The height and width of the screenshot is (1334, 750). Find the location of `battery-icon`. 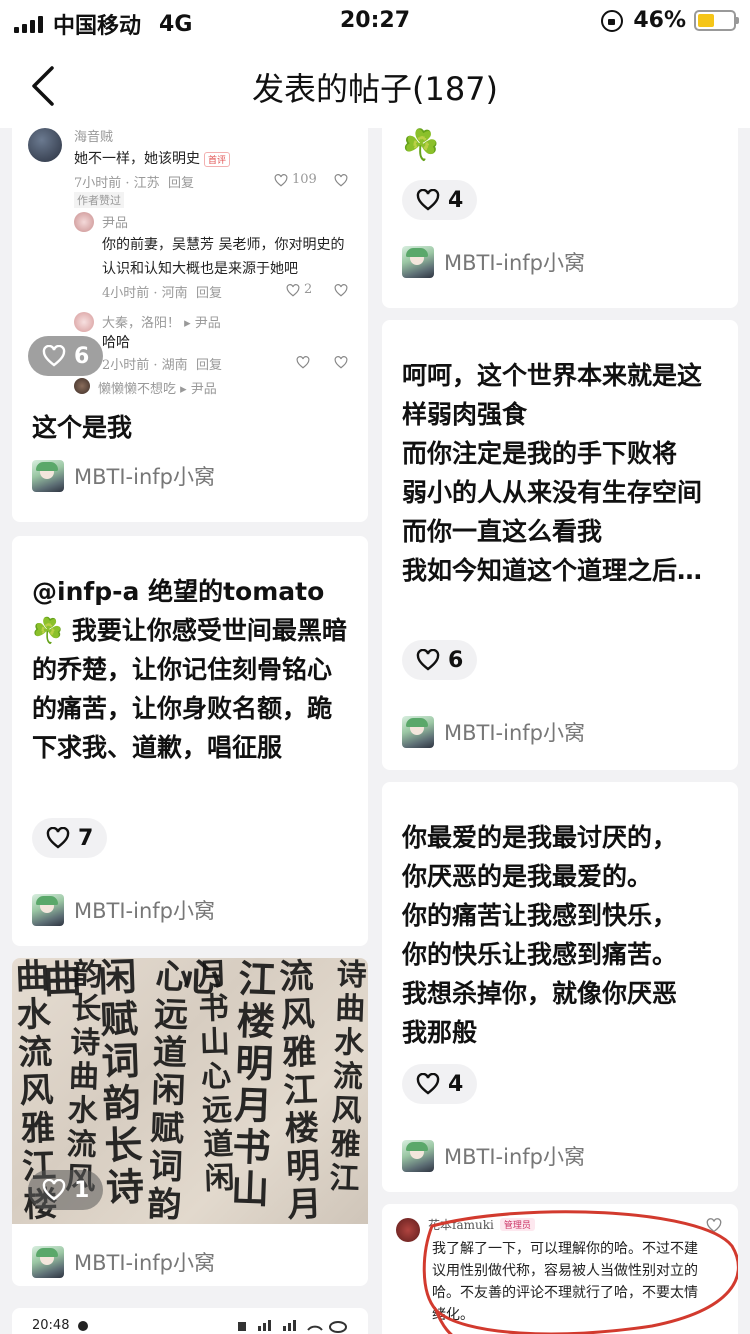

battery-icon is located at coordinates (716, 20).